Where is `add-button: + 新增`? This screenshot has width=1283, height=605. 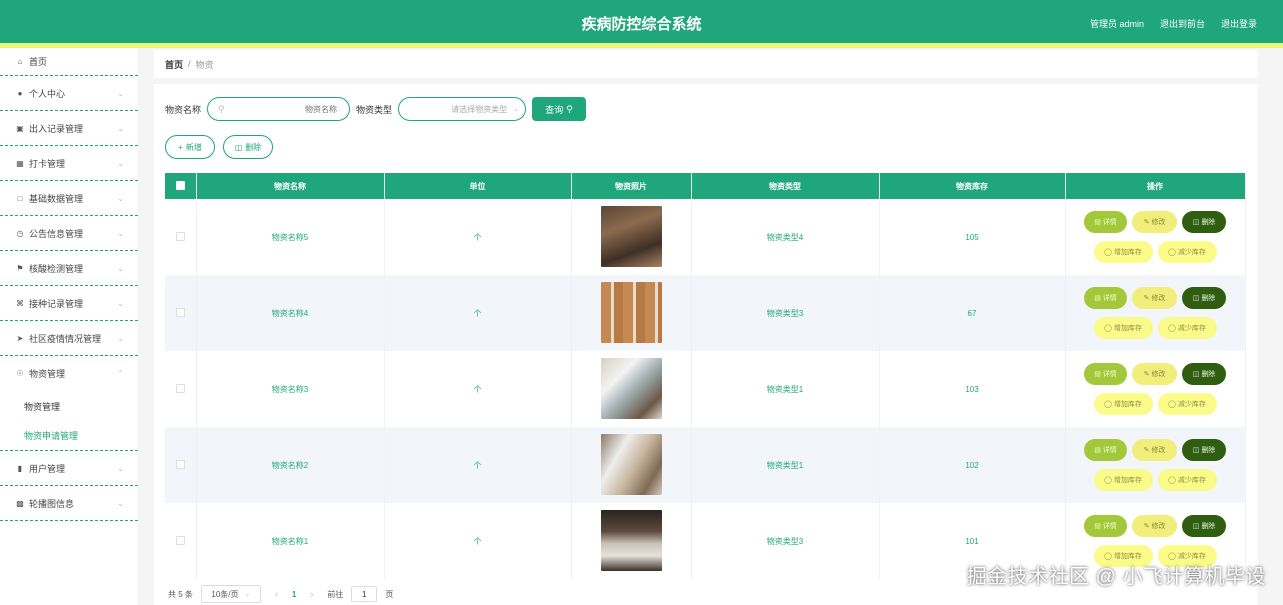
add-button: + 新增 is located at coordinates (190, 147).